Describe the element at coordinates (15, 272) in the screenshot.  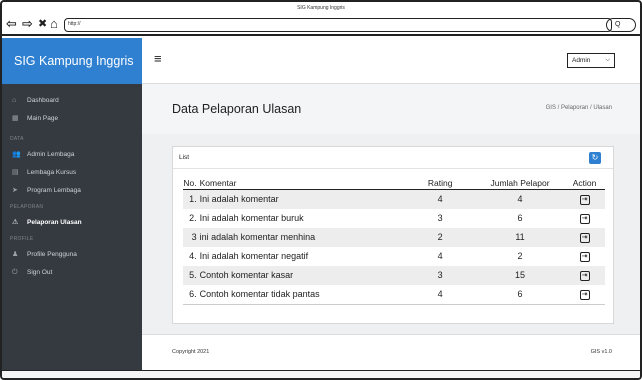
I see `power-icon: ⏻` at that location.